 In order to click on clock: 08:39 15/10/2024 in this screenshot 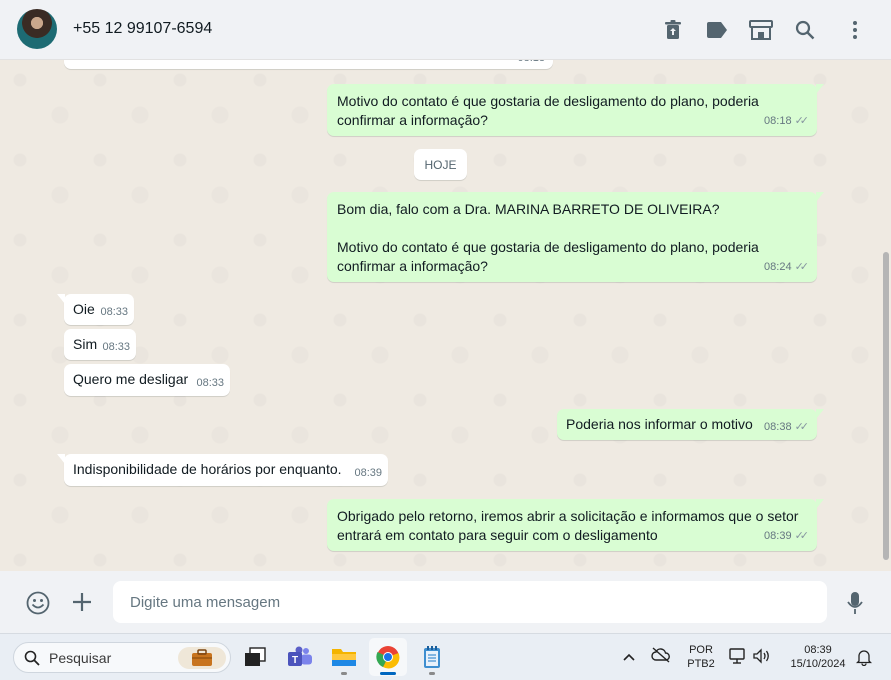, I will do `click(818, 657)`.